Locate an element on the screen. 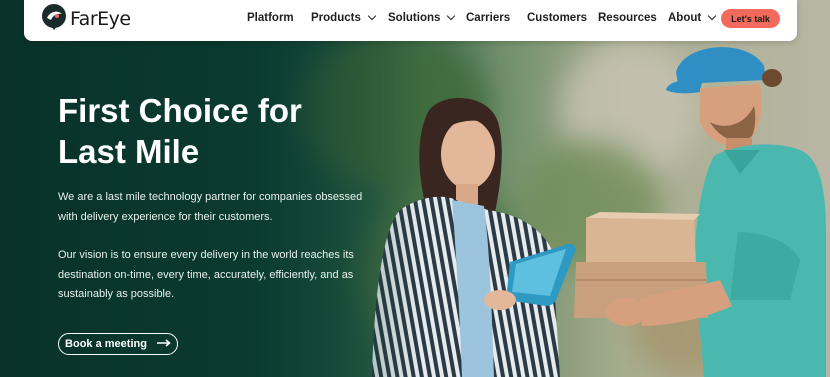  nav-about: About is located at coordinates (692, 17).